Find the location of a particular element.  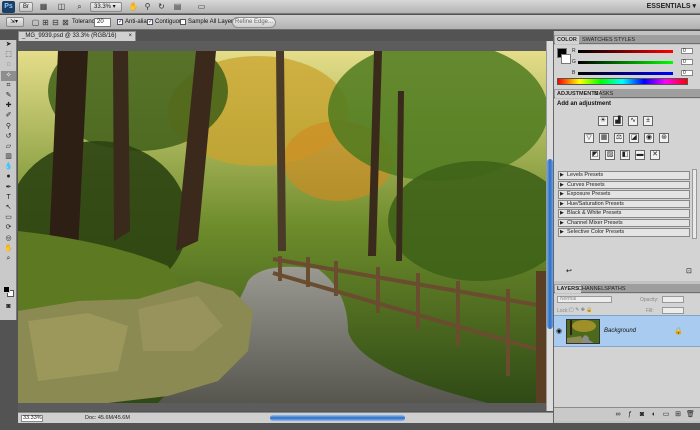

adjustment-options-icon: ⊡ is located at coordinates (689, 271).